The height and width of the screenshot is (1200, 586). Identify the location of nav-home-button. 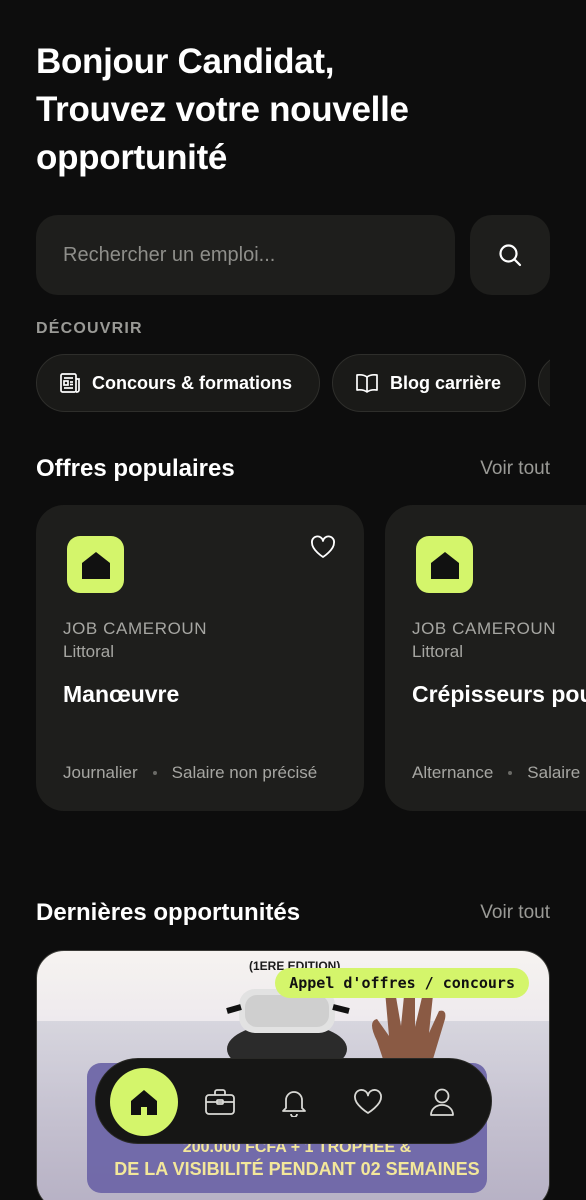
(144, 1102).